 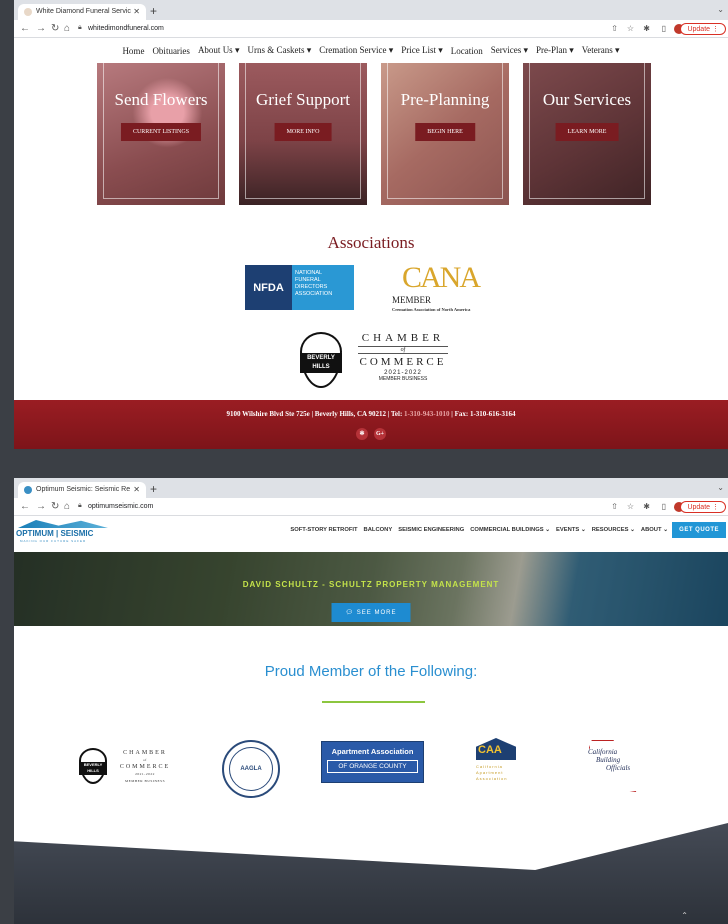 What do you see at coordinates (491, 773) in the screenshot?
I see `caa-text: California Apartment Association` at bounding box center [491, 773].